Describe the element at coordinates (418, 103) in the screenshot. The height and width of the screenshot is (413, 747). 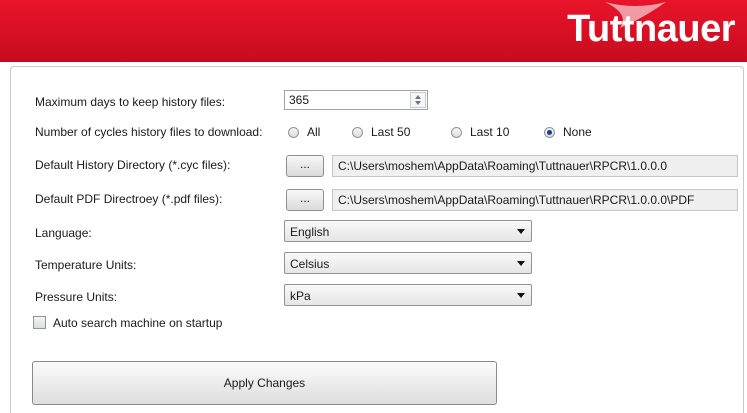
I see `spin-down-icon` at that location.